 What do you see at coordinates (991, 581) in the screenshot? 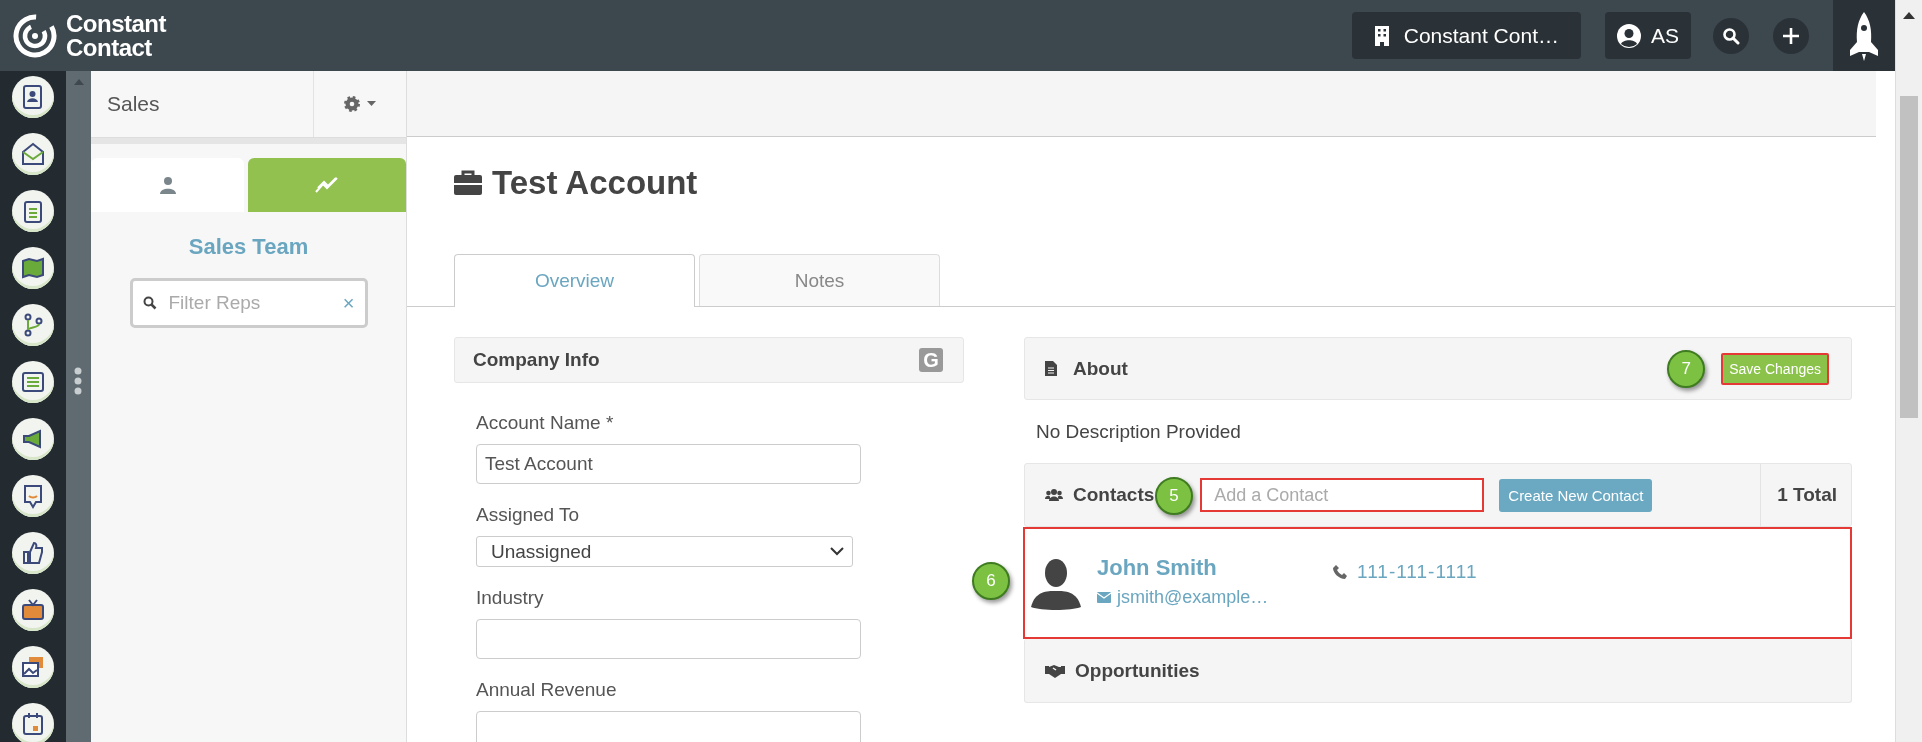
I see `callout-number: 6` at bounding box center [991, 581].